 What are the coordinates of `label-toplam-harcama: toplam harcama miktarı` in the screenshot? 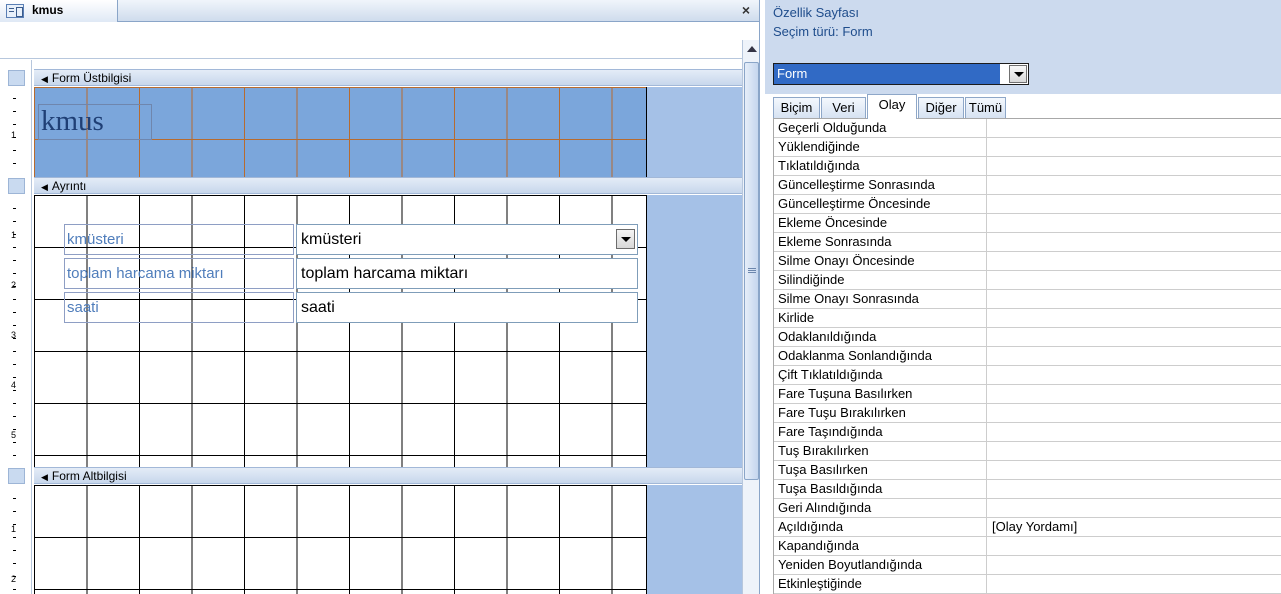 It's located at (179, 273).